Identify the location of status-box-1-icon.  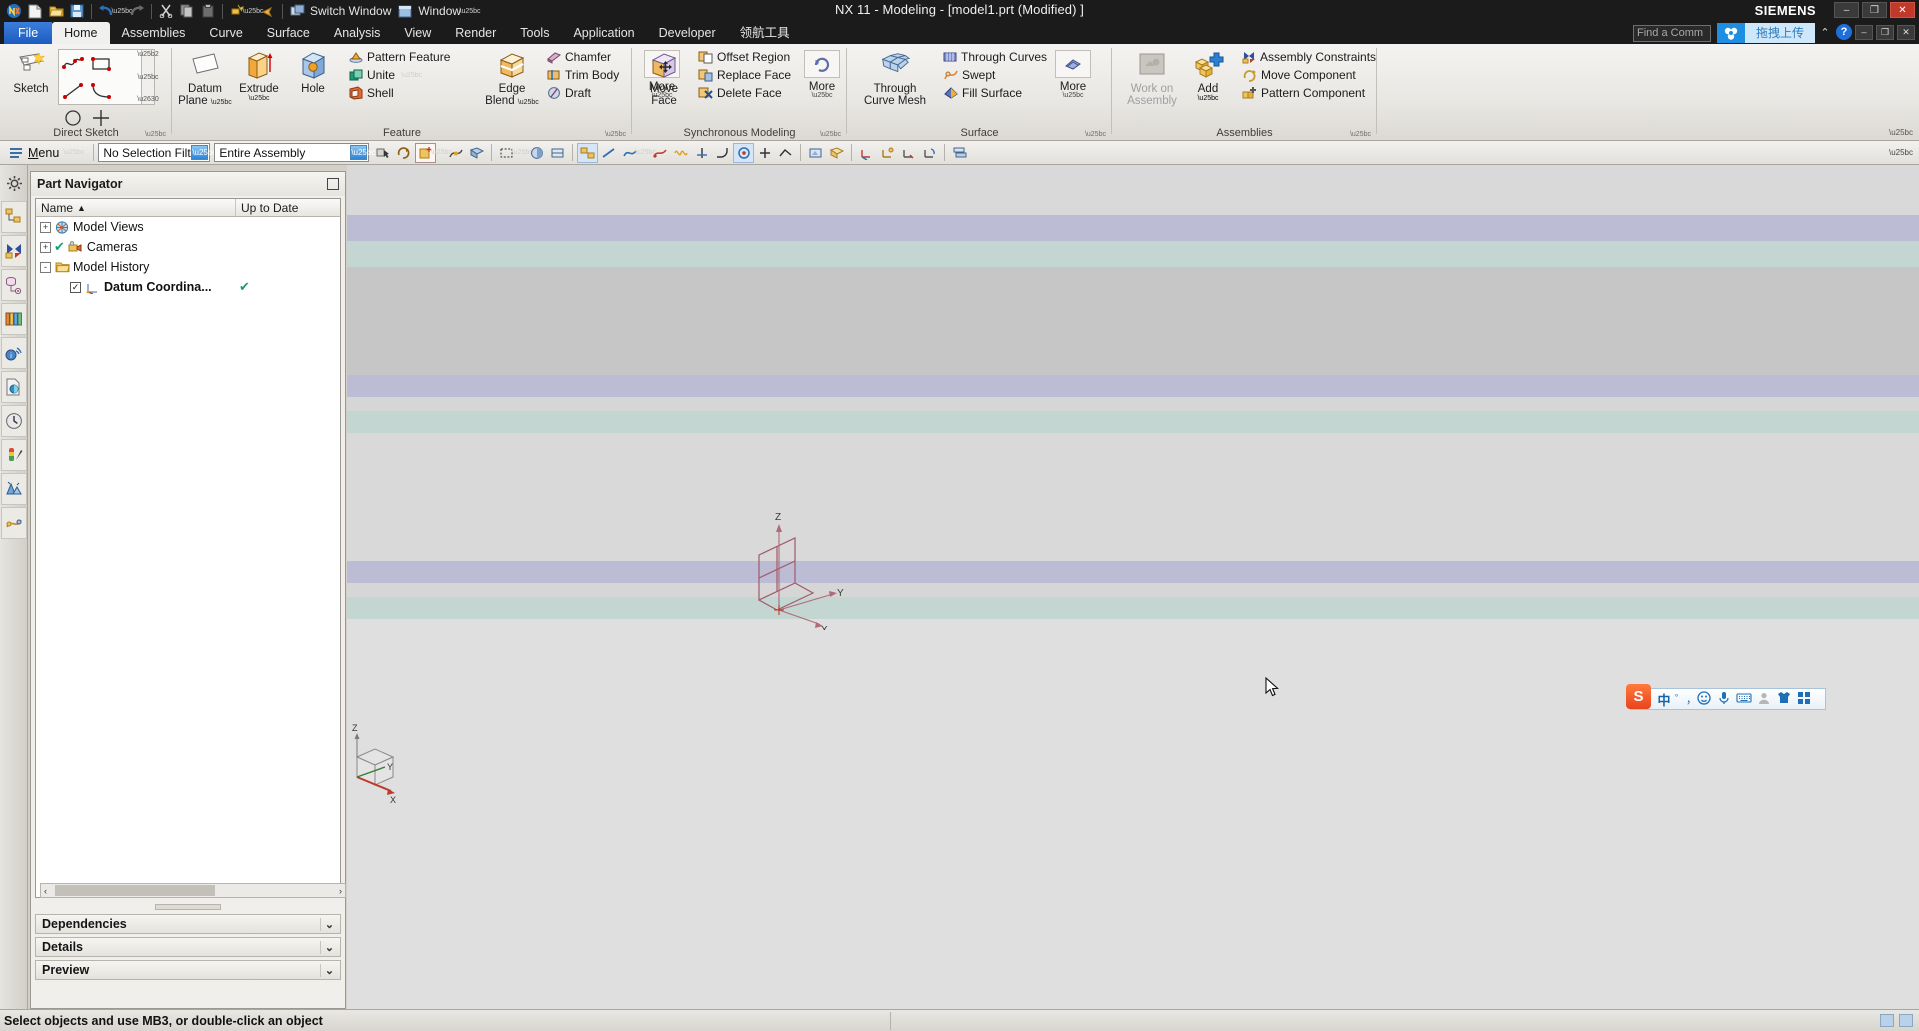
(1887, 1020).